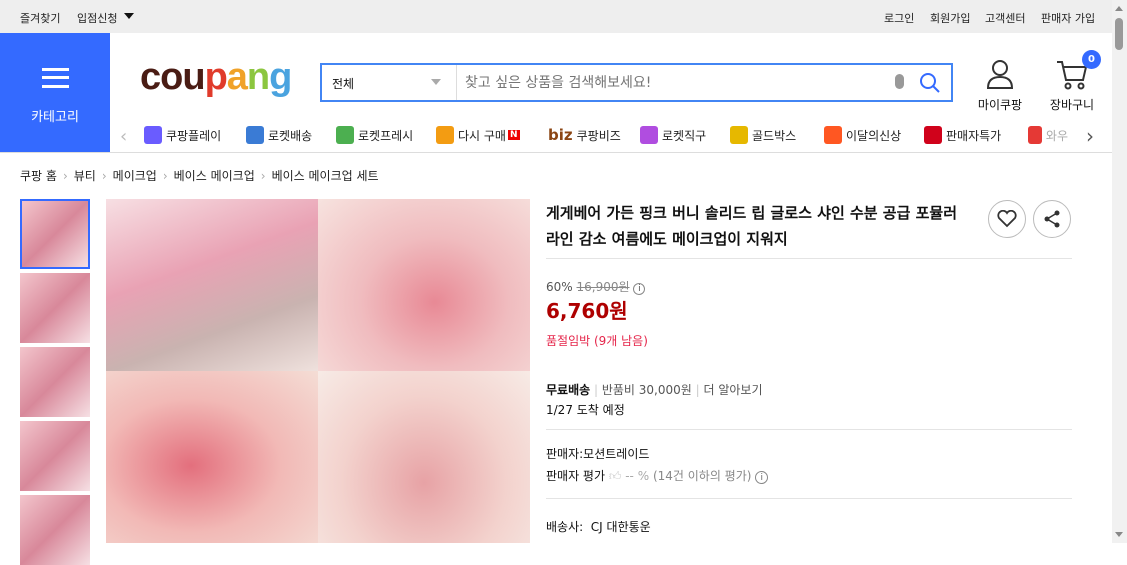 Image resolution: width=1127 pixels, height=565 pixels. What do you see at coordinates (603, 287) in the screenshot?
I see `original-price: 16,900원` at bounding box center [603, 287].